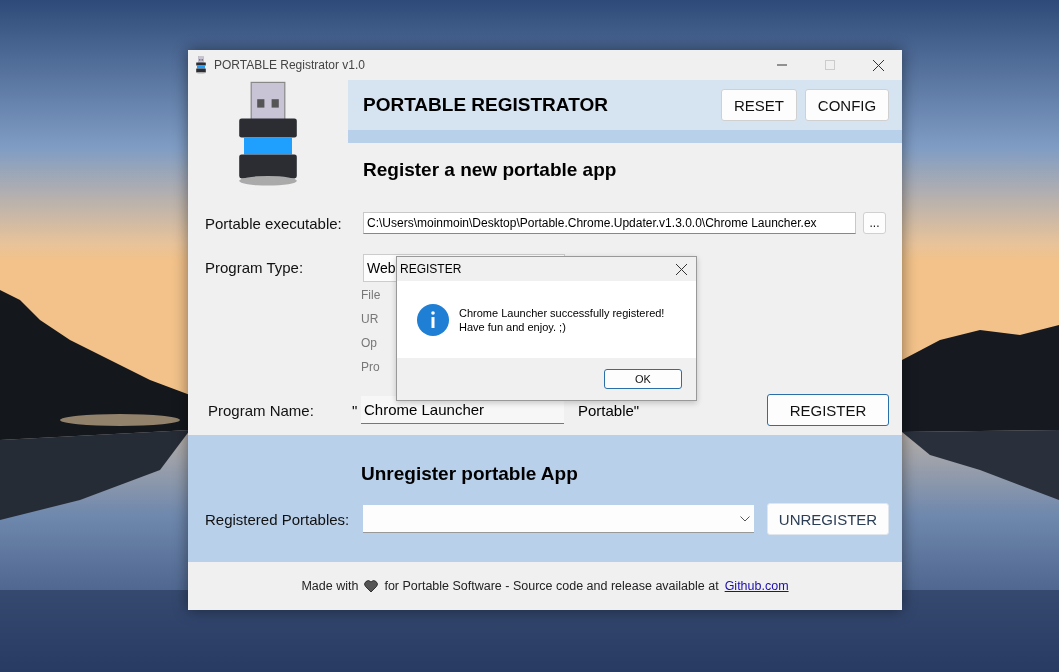 Image resolution: width=1059 pixels, height=672 pixels. Describe the element at coordinates (643, 379) in the screenshot. I see `ok-button: OK` at that location.